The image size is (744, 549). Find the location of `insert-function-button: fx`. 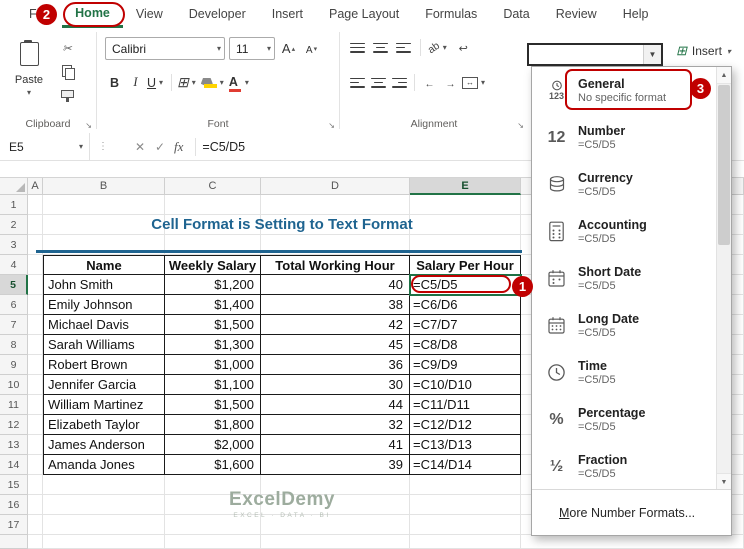

insert-function-button: fx is located at coordinates (178, 147).